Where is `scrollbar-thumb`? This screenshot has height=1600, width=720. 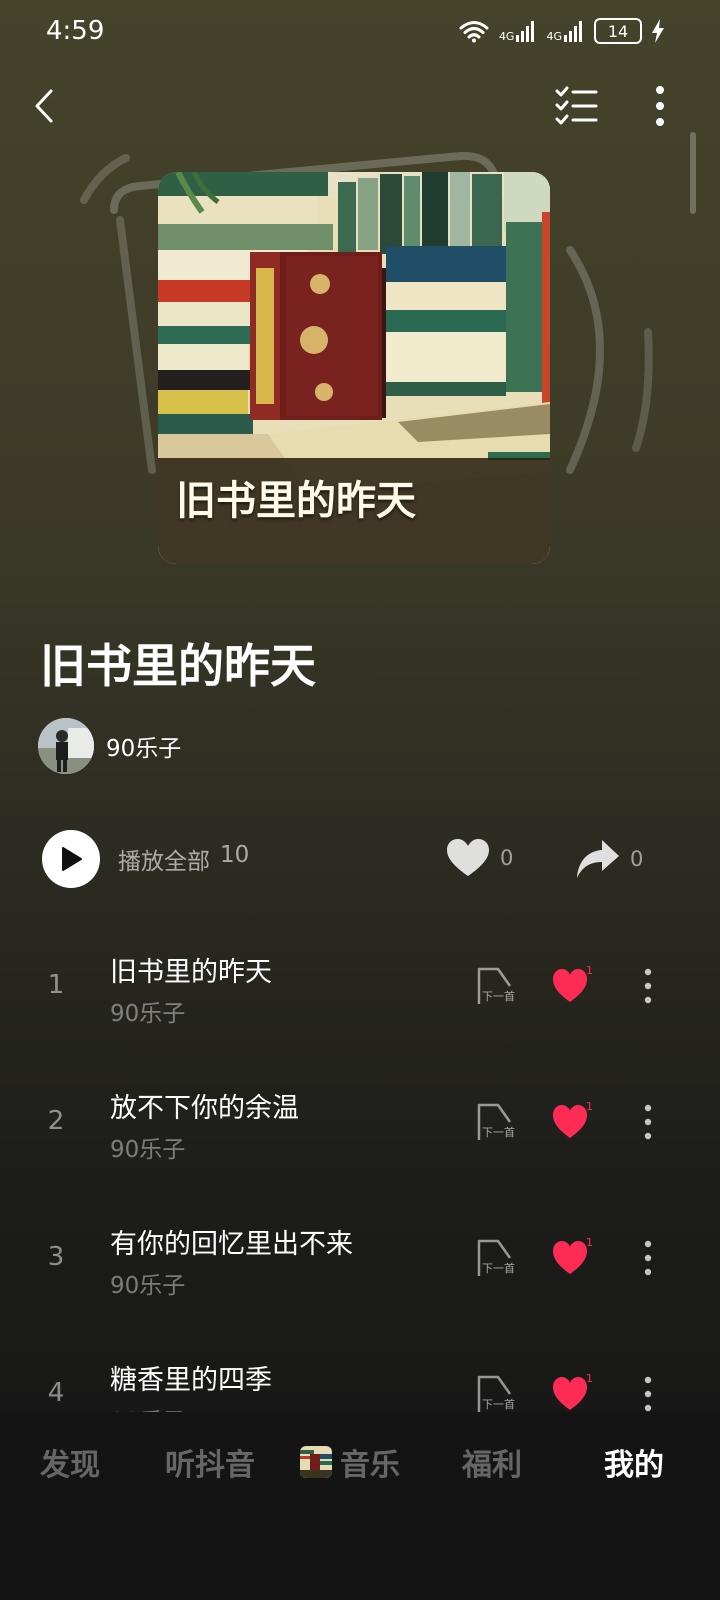 scrollbar-thumb is located at coordinates (693, 173).